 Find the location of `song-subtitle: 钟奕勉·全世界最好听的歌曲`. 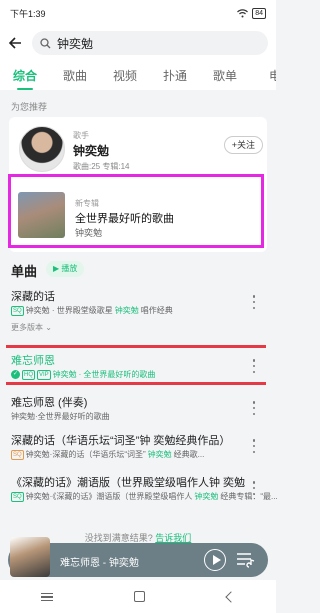

song-subtitle: 钟奕勉·全世界最好听的歌曲 is located at coordinates (60, 416).